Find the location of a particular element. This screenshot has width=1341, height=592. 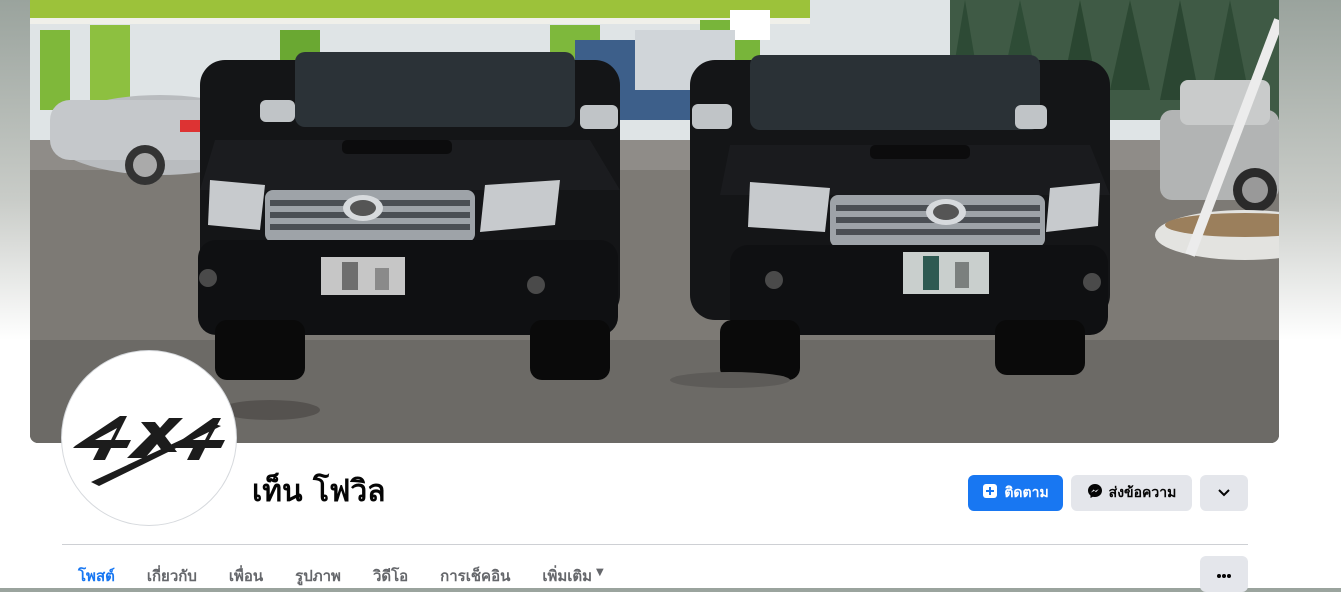

chevron-down-icon is located at coordinates (1224, 493).